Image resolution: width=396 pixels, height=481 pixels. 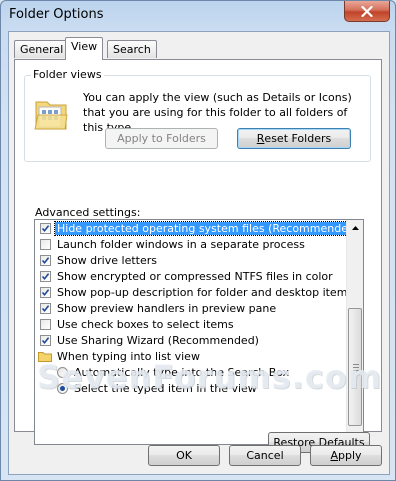 What do you see at coordinates (165, 388) in the screenshot?
I see `list-item-label: Select the typed item in the view` at bounding box center [165, 388].